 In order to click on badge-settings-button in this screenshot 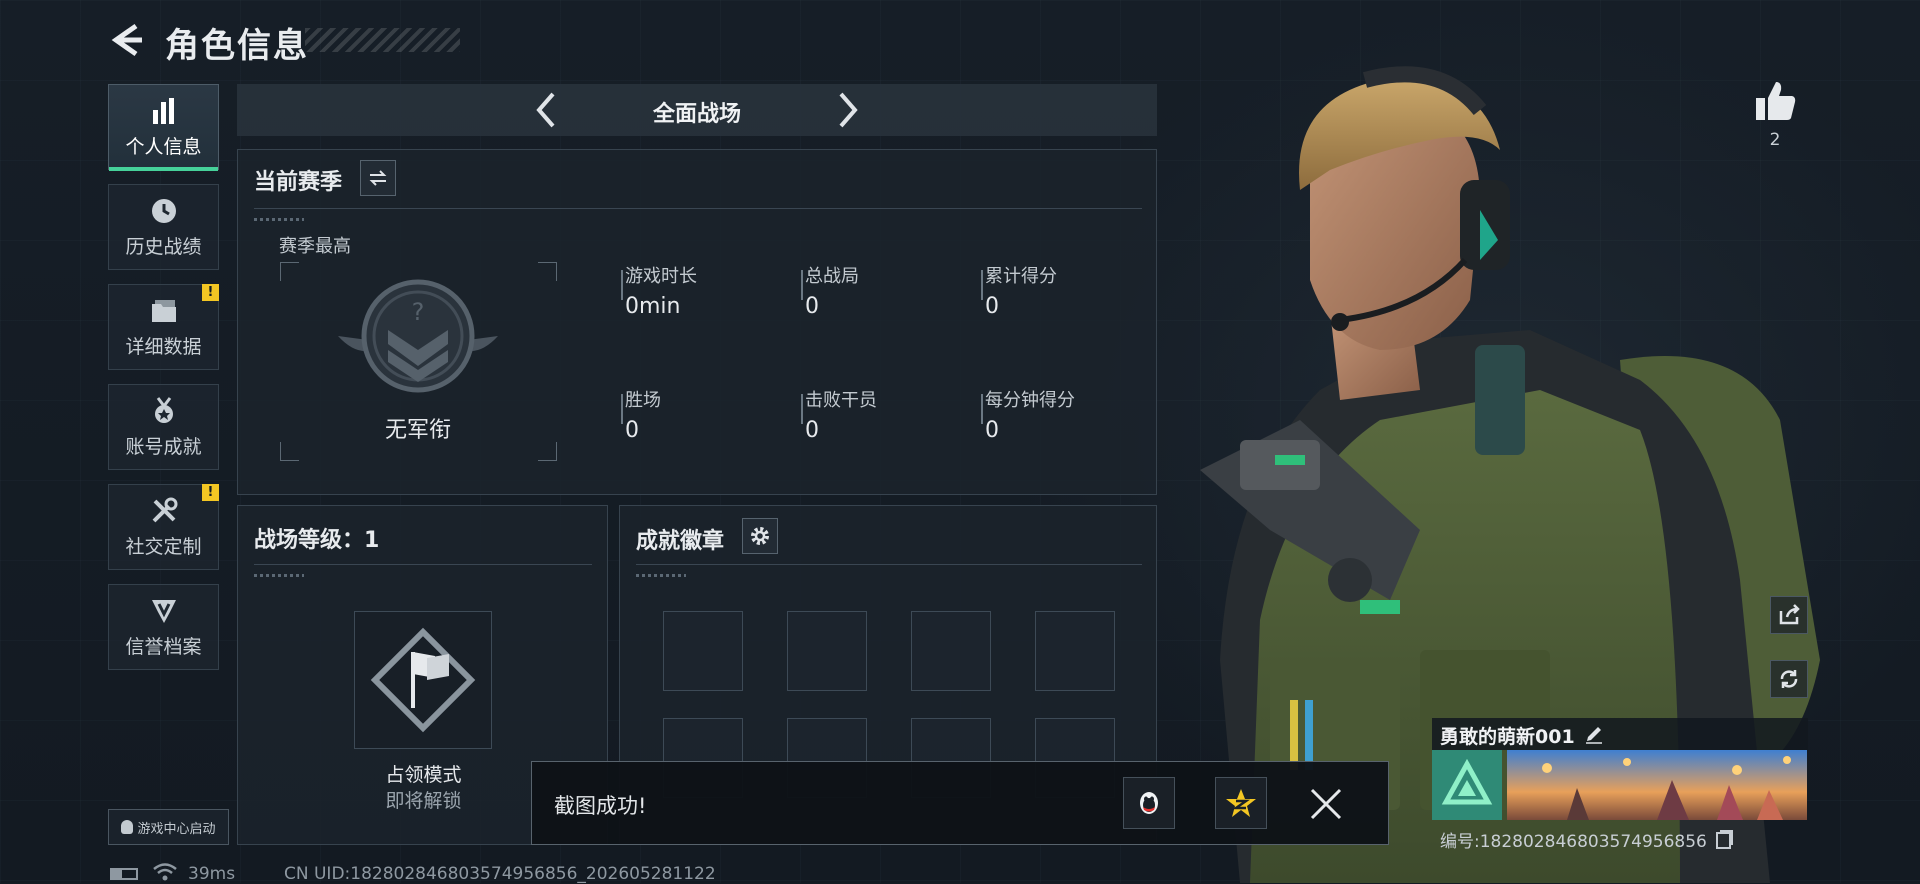, I will do `click(760, 536)`.